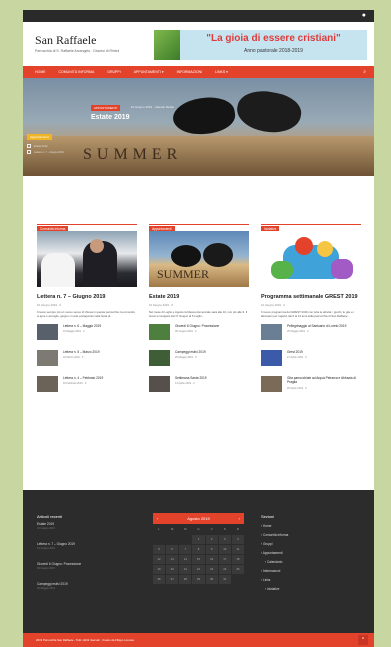  Describe the element at coordinates (211, 549) in the screenshot. I see `calendar-day: 9` at that location.